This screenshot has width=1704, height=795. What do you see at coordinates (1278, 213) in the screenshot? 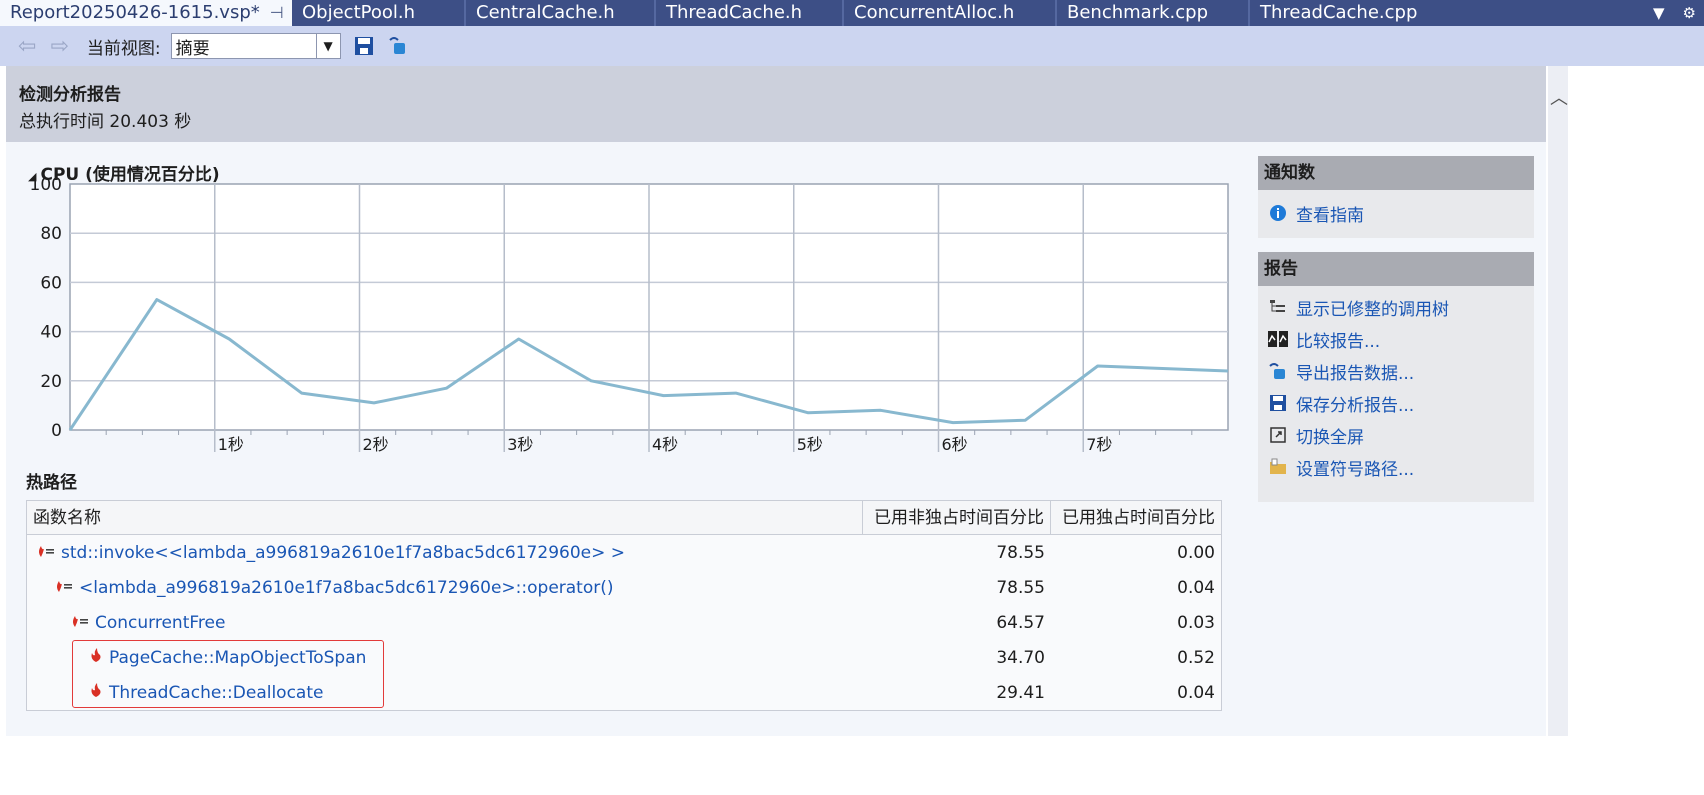
I see `info-icon` at bounding box center [1278, 213].